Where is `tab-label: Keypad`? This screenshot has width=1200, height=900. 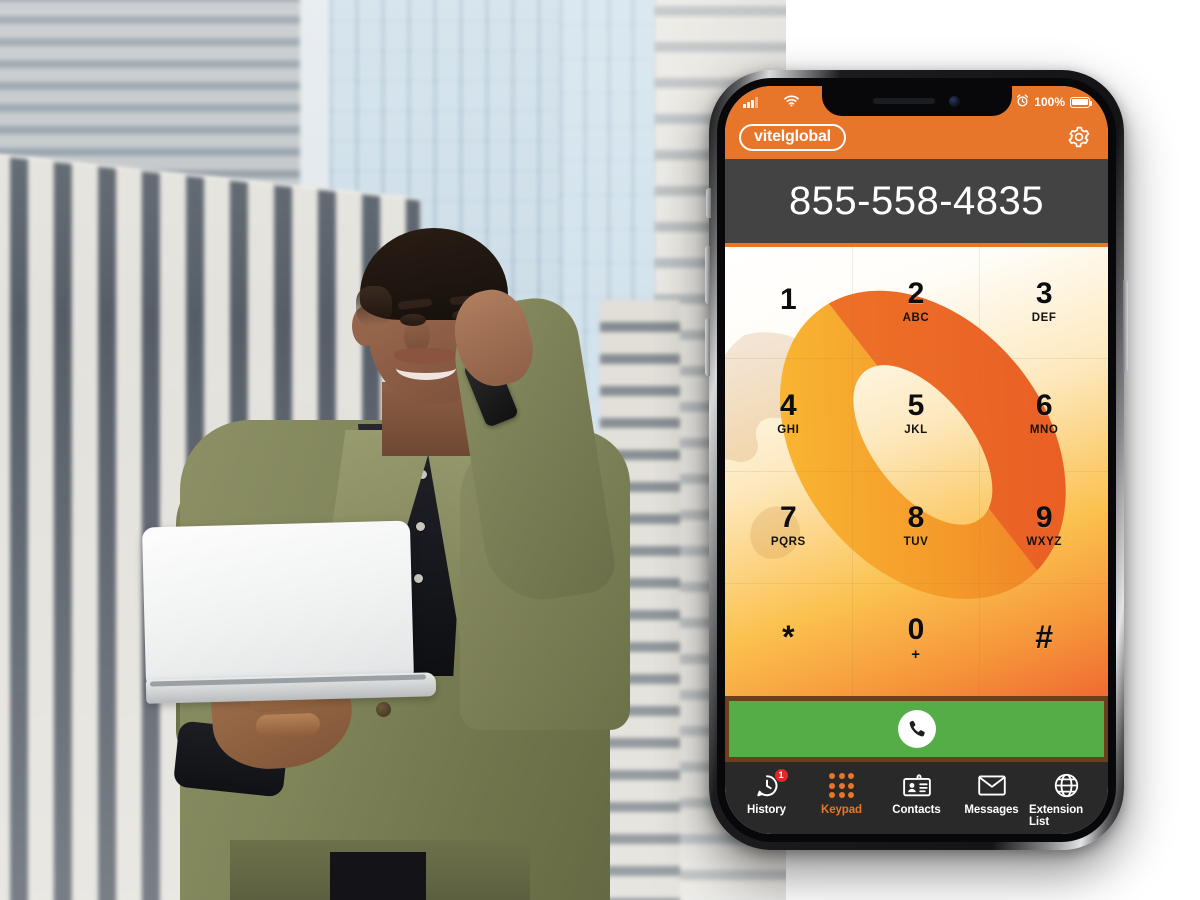
tab-label: Keypad is located at coordinates (841, 810).